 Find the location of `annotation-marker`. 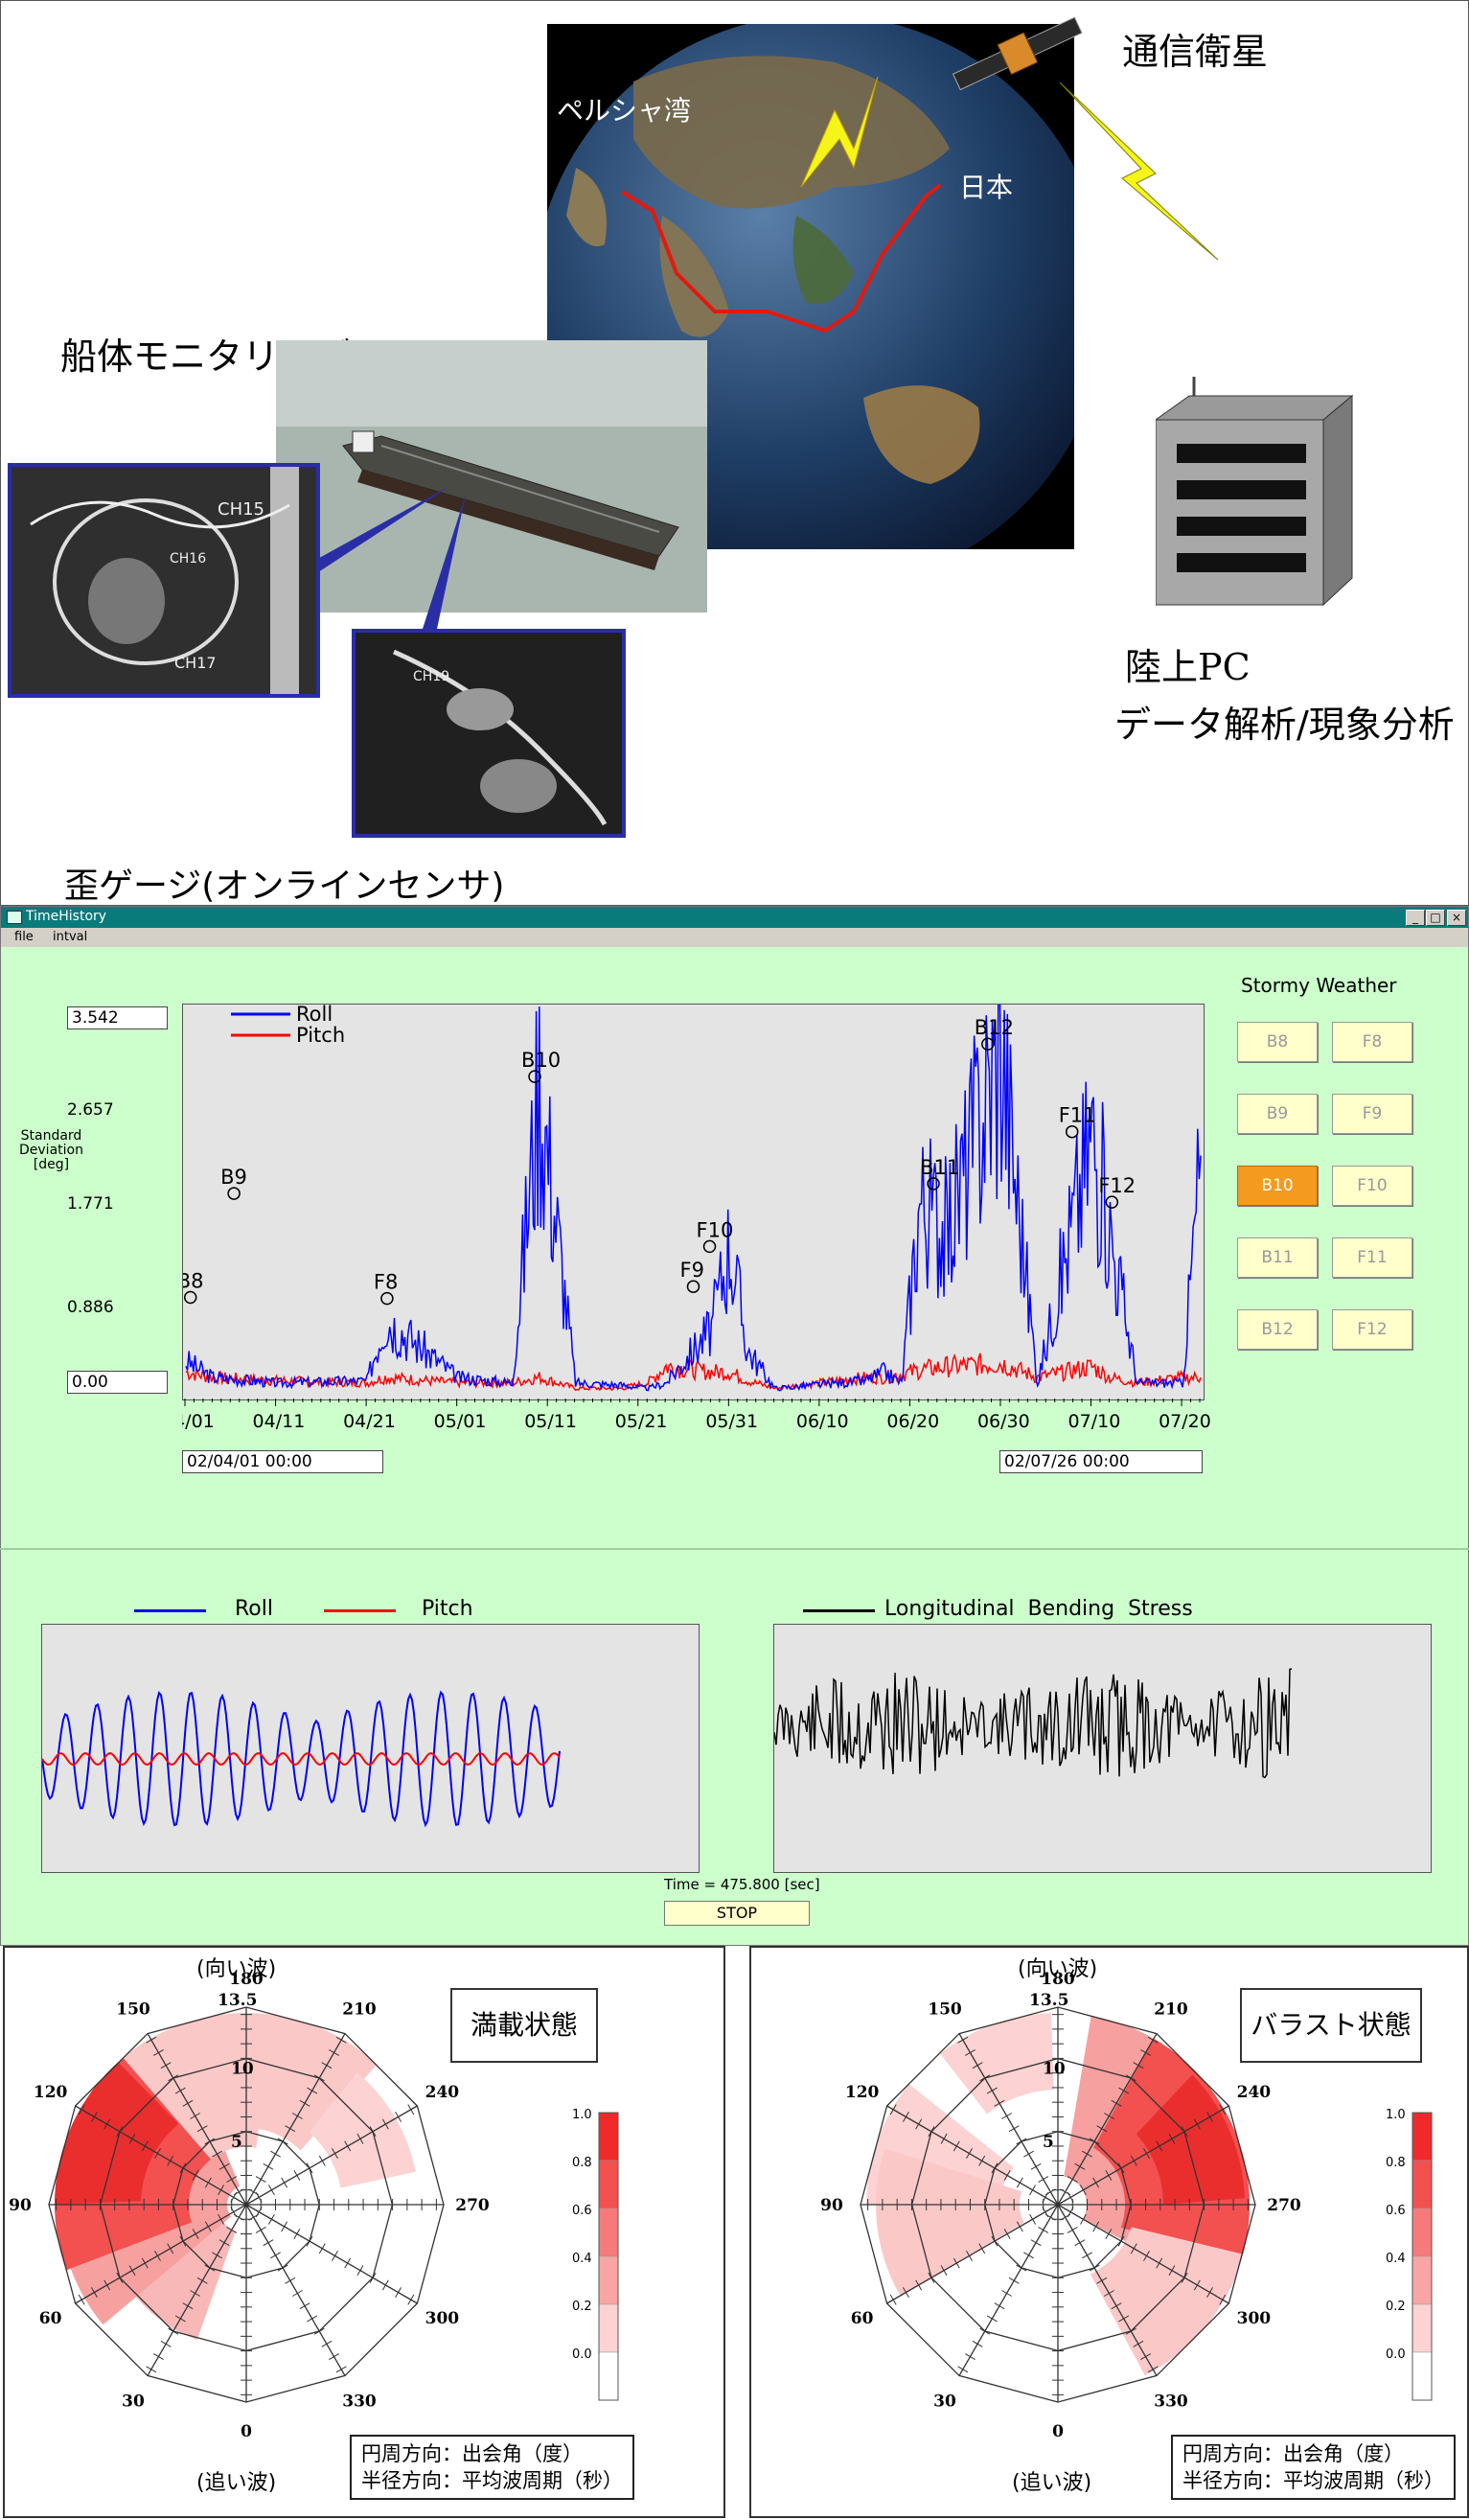

annotation-marker is located at coordinates (190, 1297).